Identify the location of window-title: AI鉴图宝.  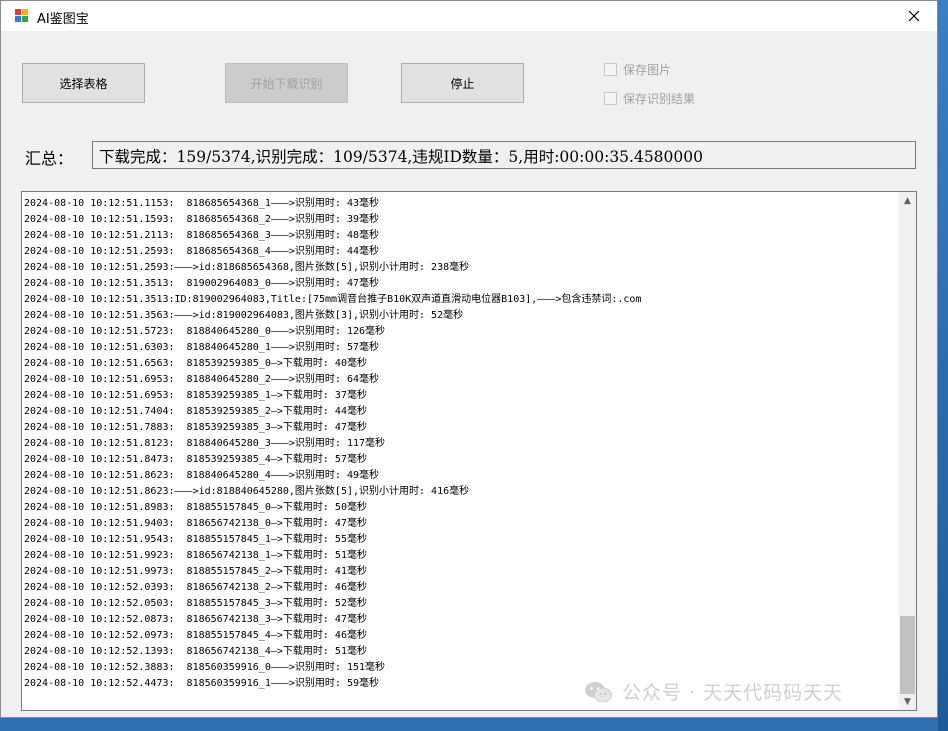
(63, 19).